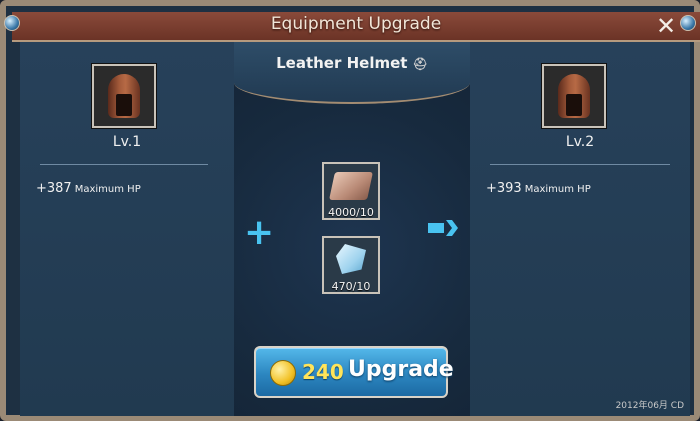  I want to click on close-icon: ✕, so click(666, 26).